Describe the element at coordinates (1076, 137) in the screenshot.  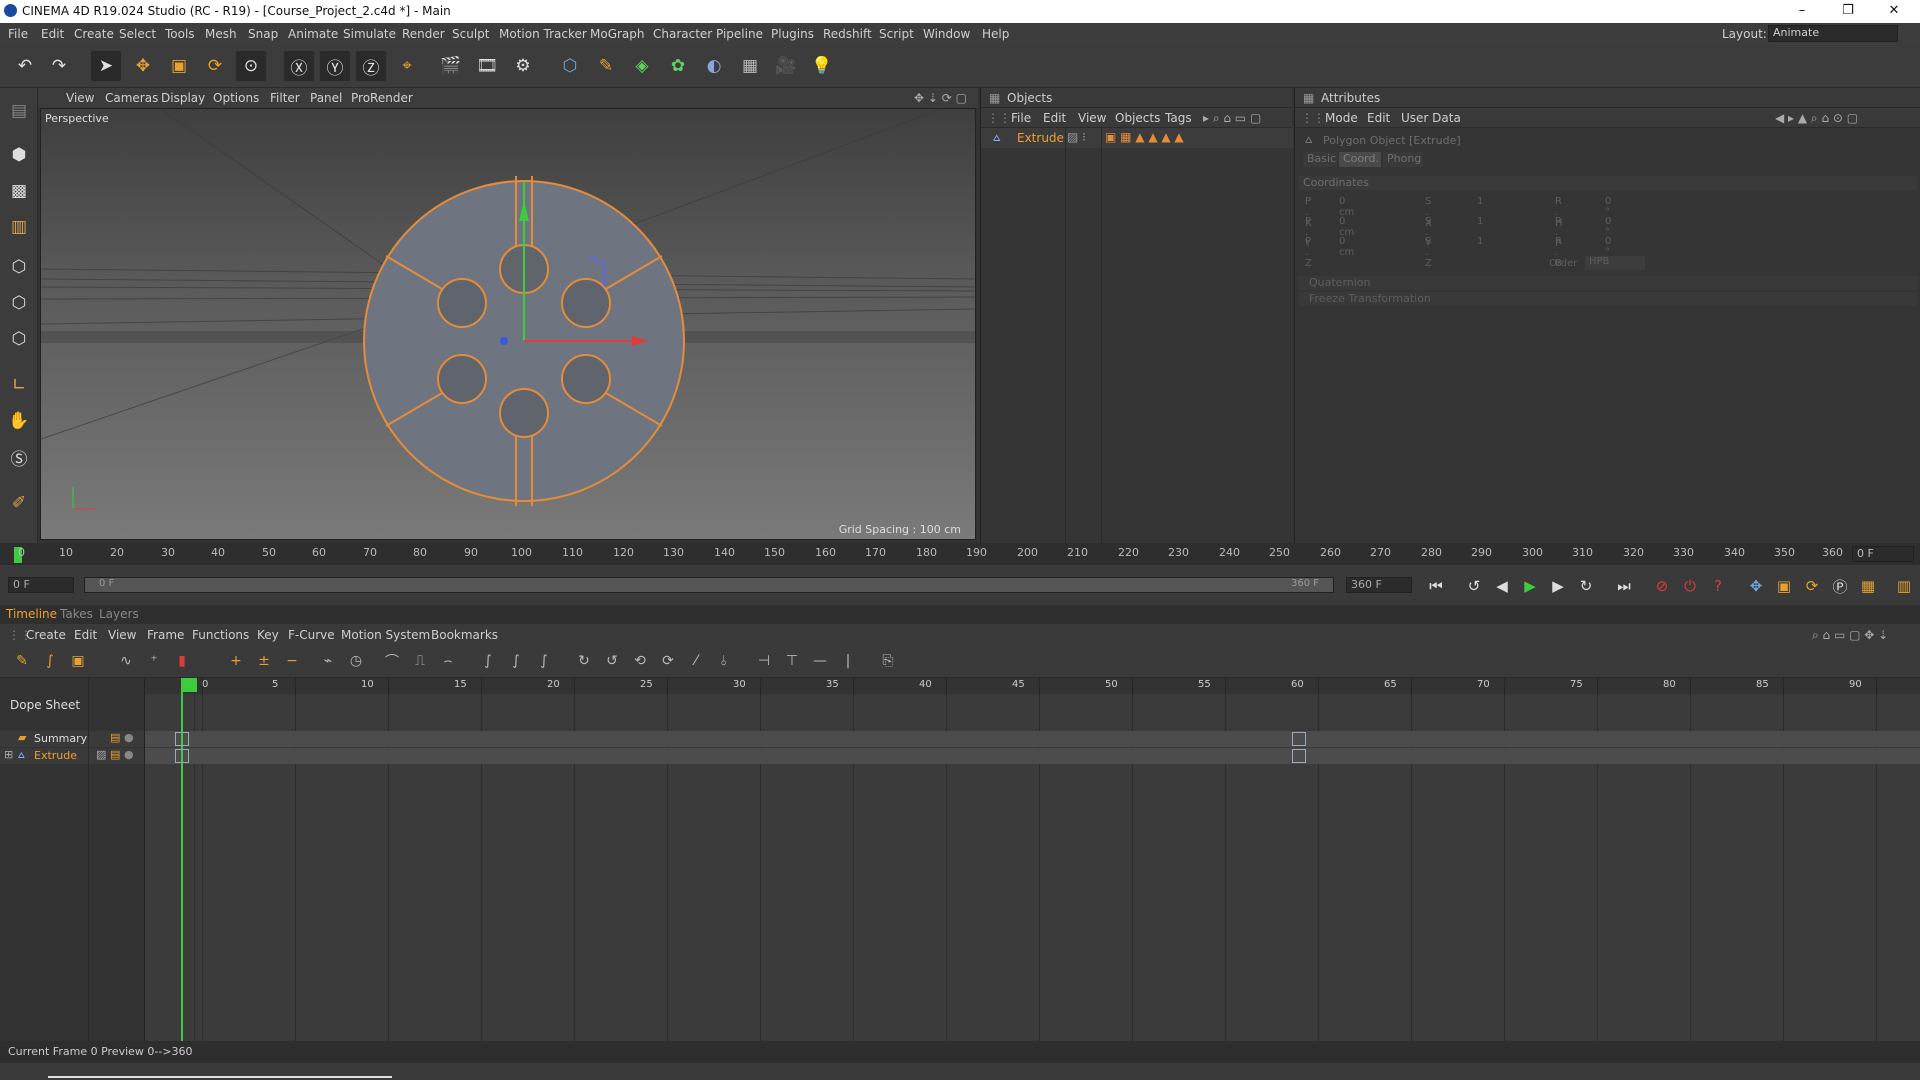
I see `visibility-icon: ▨ ⁝` at that location.